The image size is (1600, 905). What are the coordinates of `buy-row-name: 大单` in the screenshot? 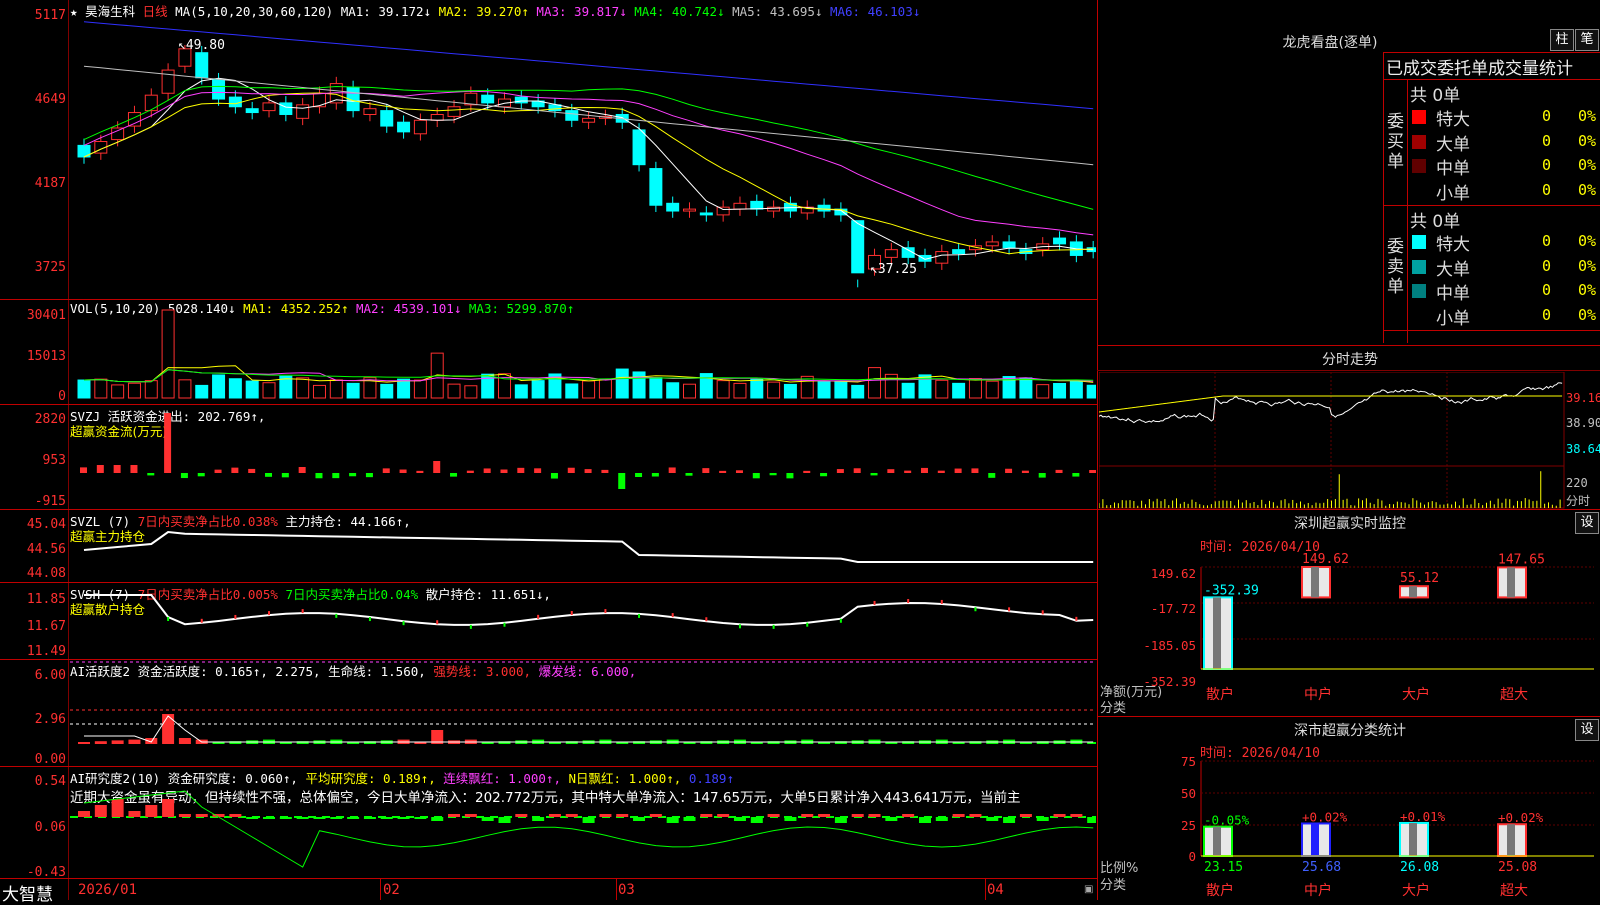 It's located at (1453, 144).